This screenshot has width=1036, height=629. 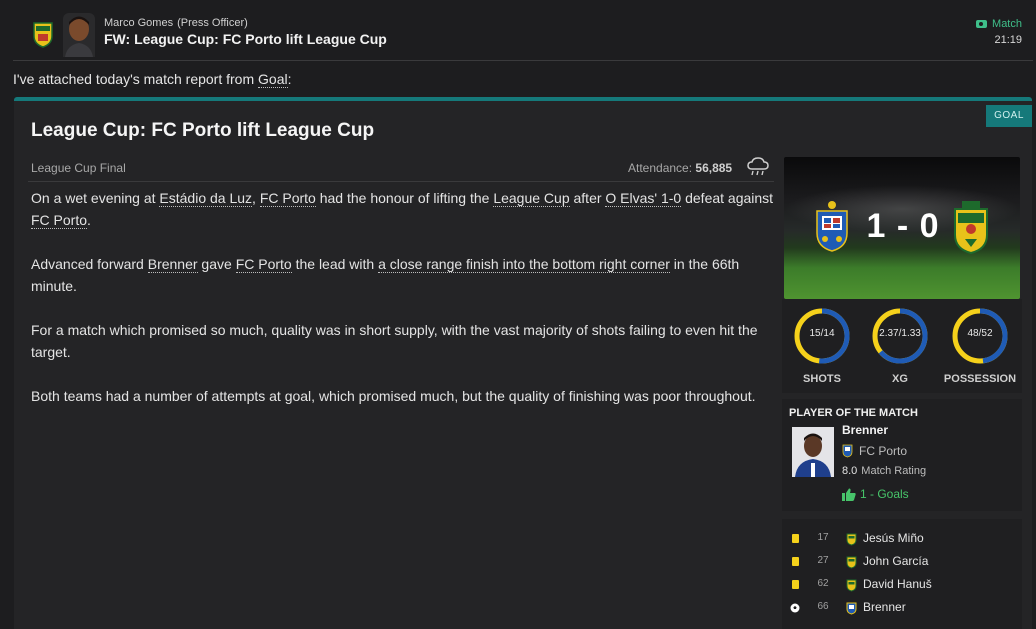 I want to click on event-minute: 62, so click(x=823, y=583).